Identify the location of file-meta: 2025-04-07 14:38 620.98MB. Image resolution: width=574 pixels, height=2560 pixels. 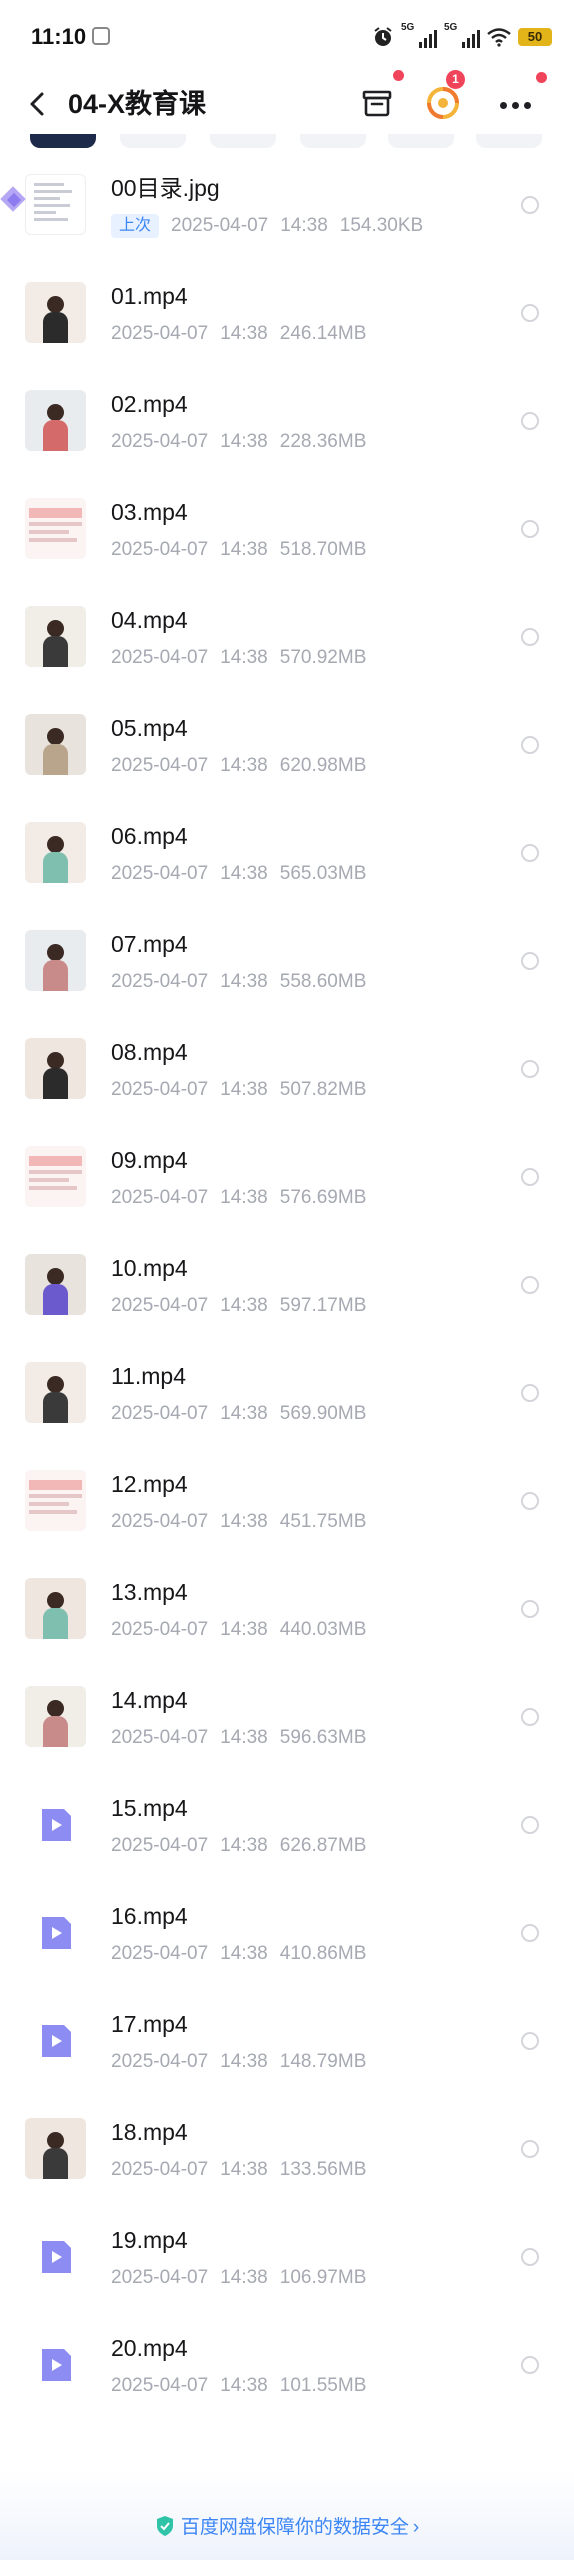
(238, 766).